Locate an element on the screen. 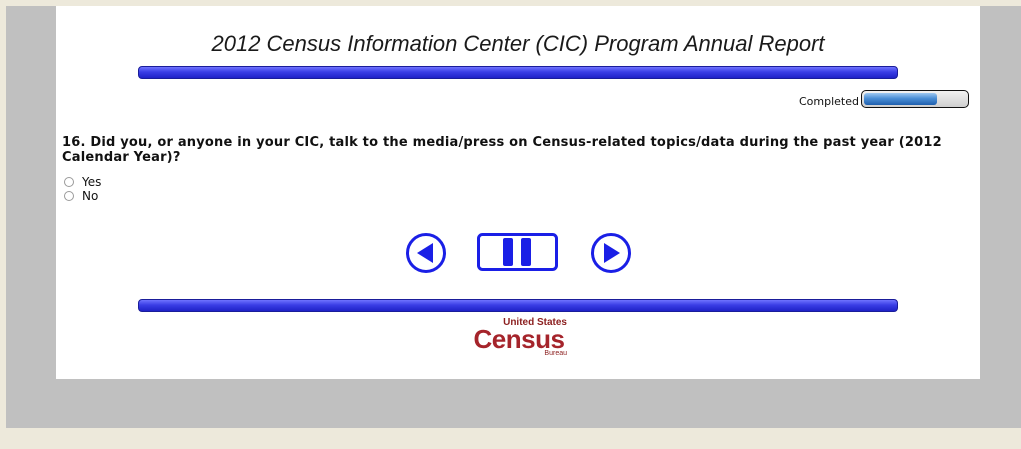 The height and width of the screenshot is (449, 1021). option-yes-label: Yes is located at coordinates (92, 182).